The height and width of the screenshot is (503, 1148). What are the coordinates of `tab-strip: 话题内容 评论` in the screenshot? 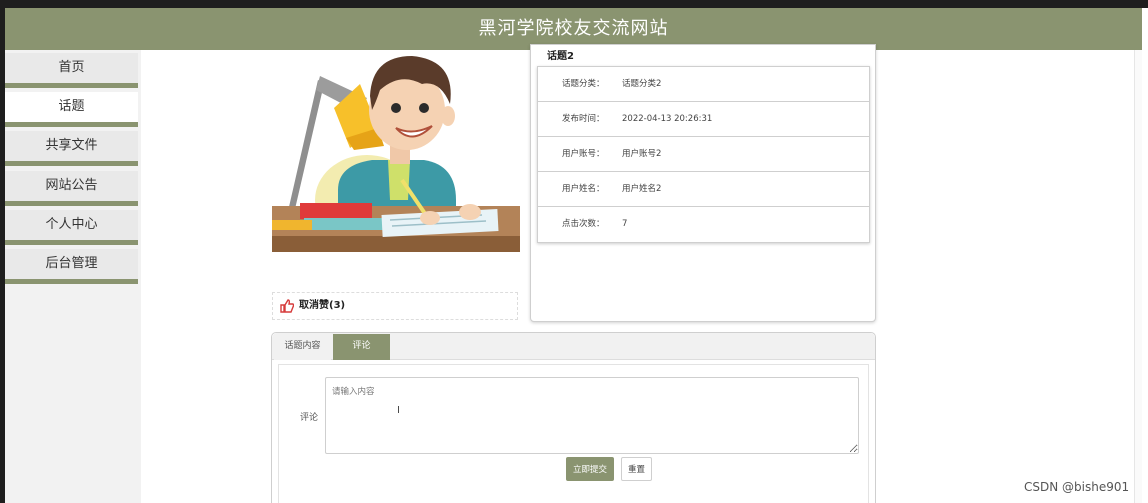 It's located at (573, 346).